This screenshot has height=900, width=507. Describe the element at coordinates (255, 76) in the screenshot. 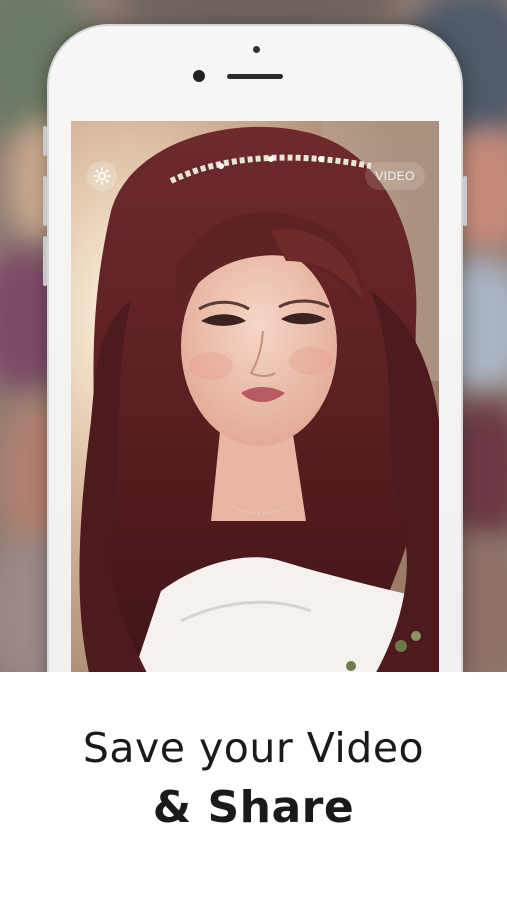

I see `earpiece-speaker` at that location.